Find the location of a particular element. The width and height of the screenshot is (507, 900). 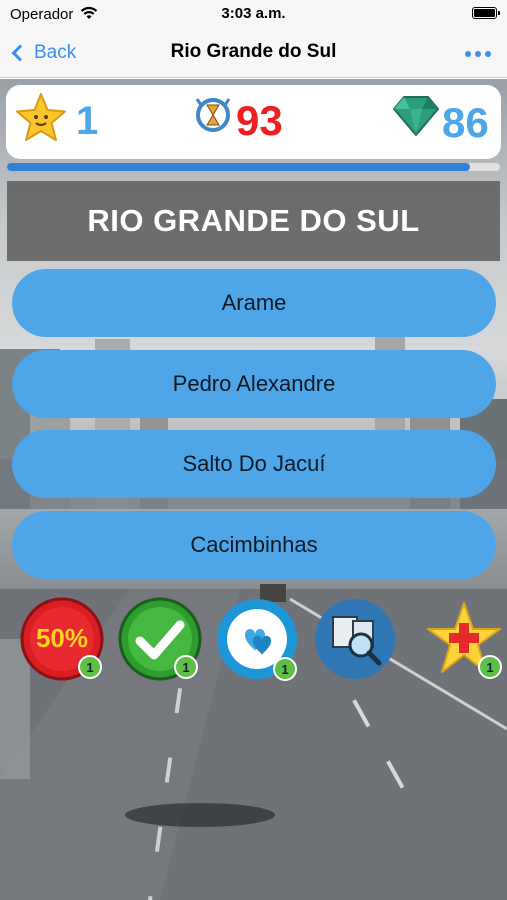

clock: 3:03 a.m. is located at coordinates (253, 13).